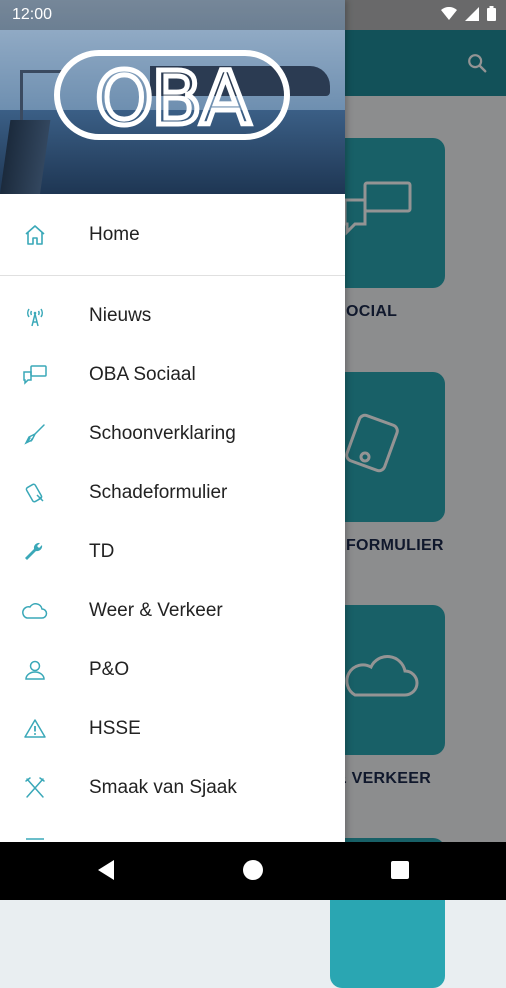 The image size is (506, 988). I want to click on menu-item-nieuws: Nieuws, so click(172, 315).